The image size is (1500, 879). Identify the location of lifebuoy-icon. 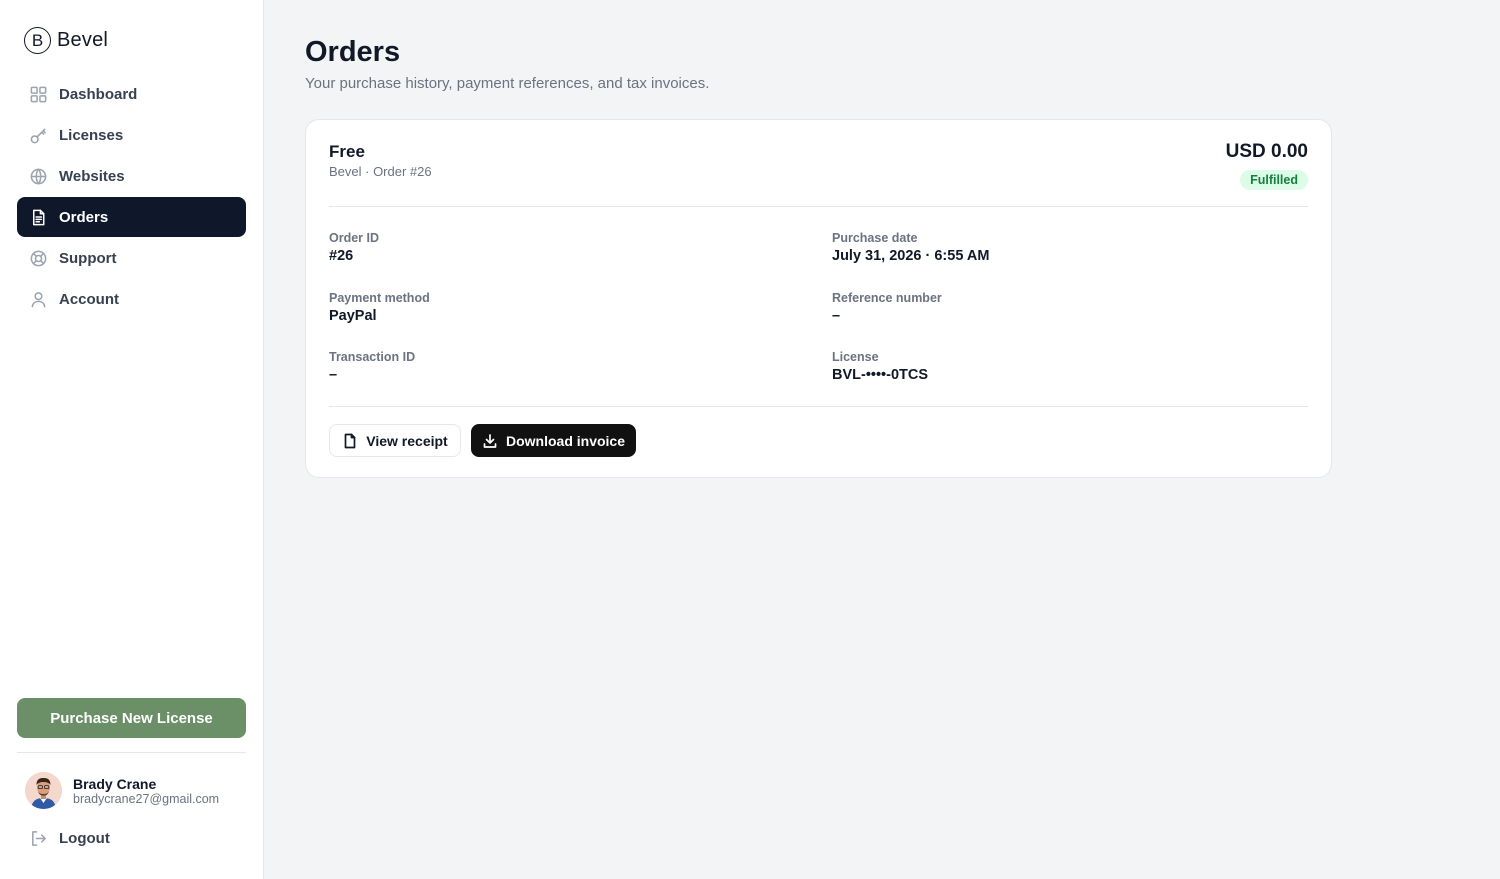
(38, 258).